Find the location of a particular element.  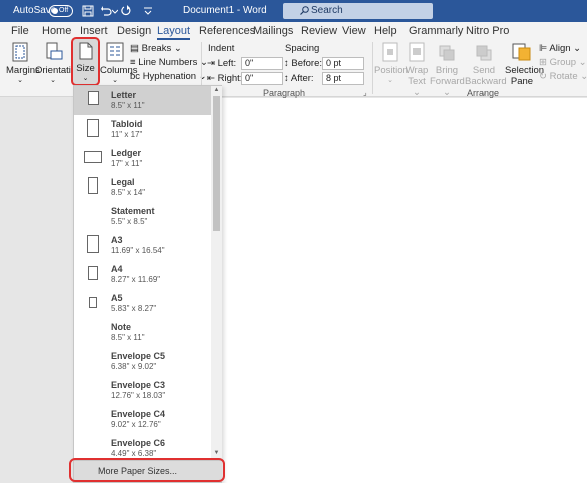

group-icon: ⊞ is located at coordinates (544, 62).